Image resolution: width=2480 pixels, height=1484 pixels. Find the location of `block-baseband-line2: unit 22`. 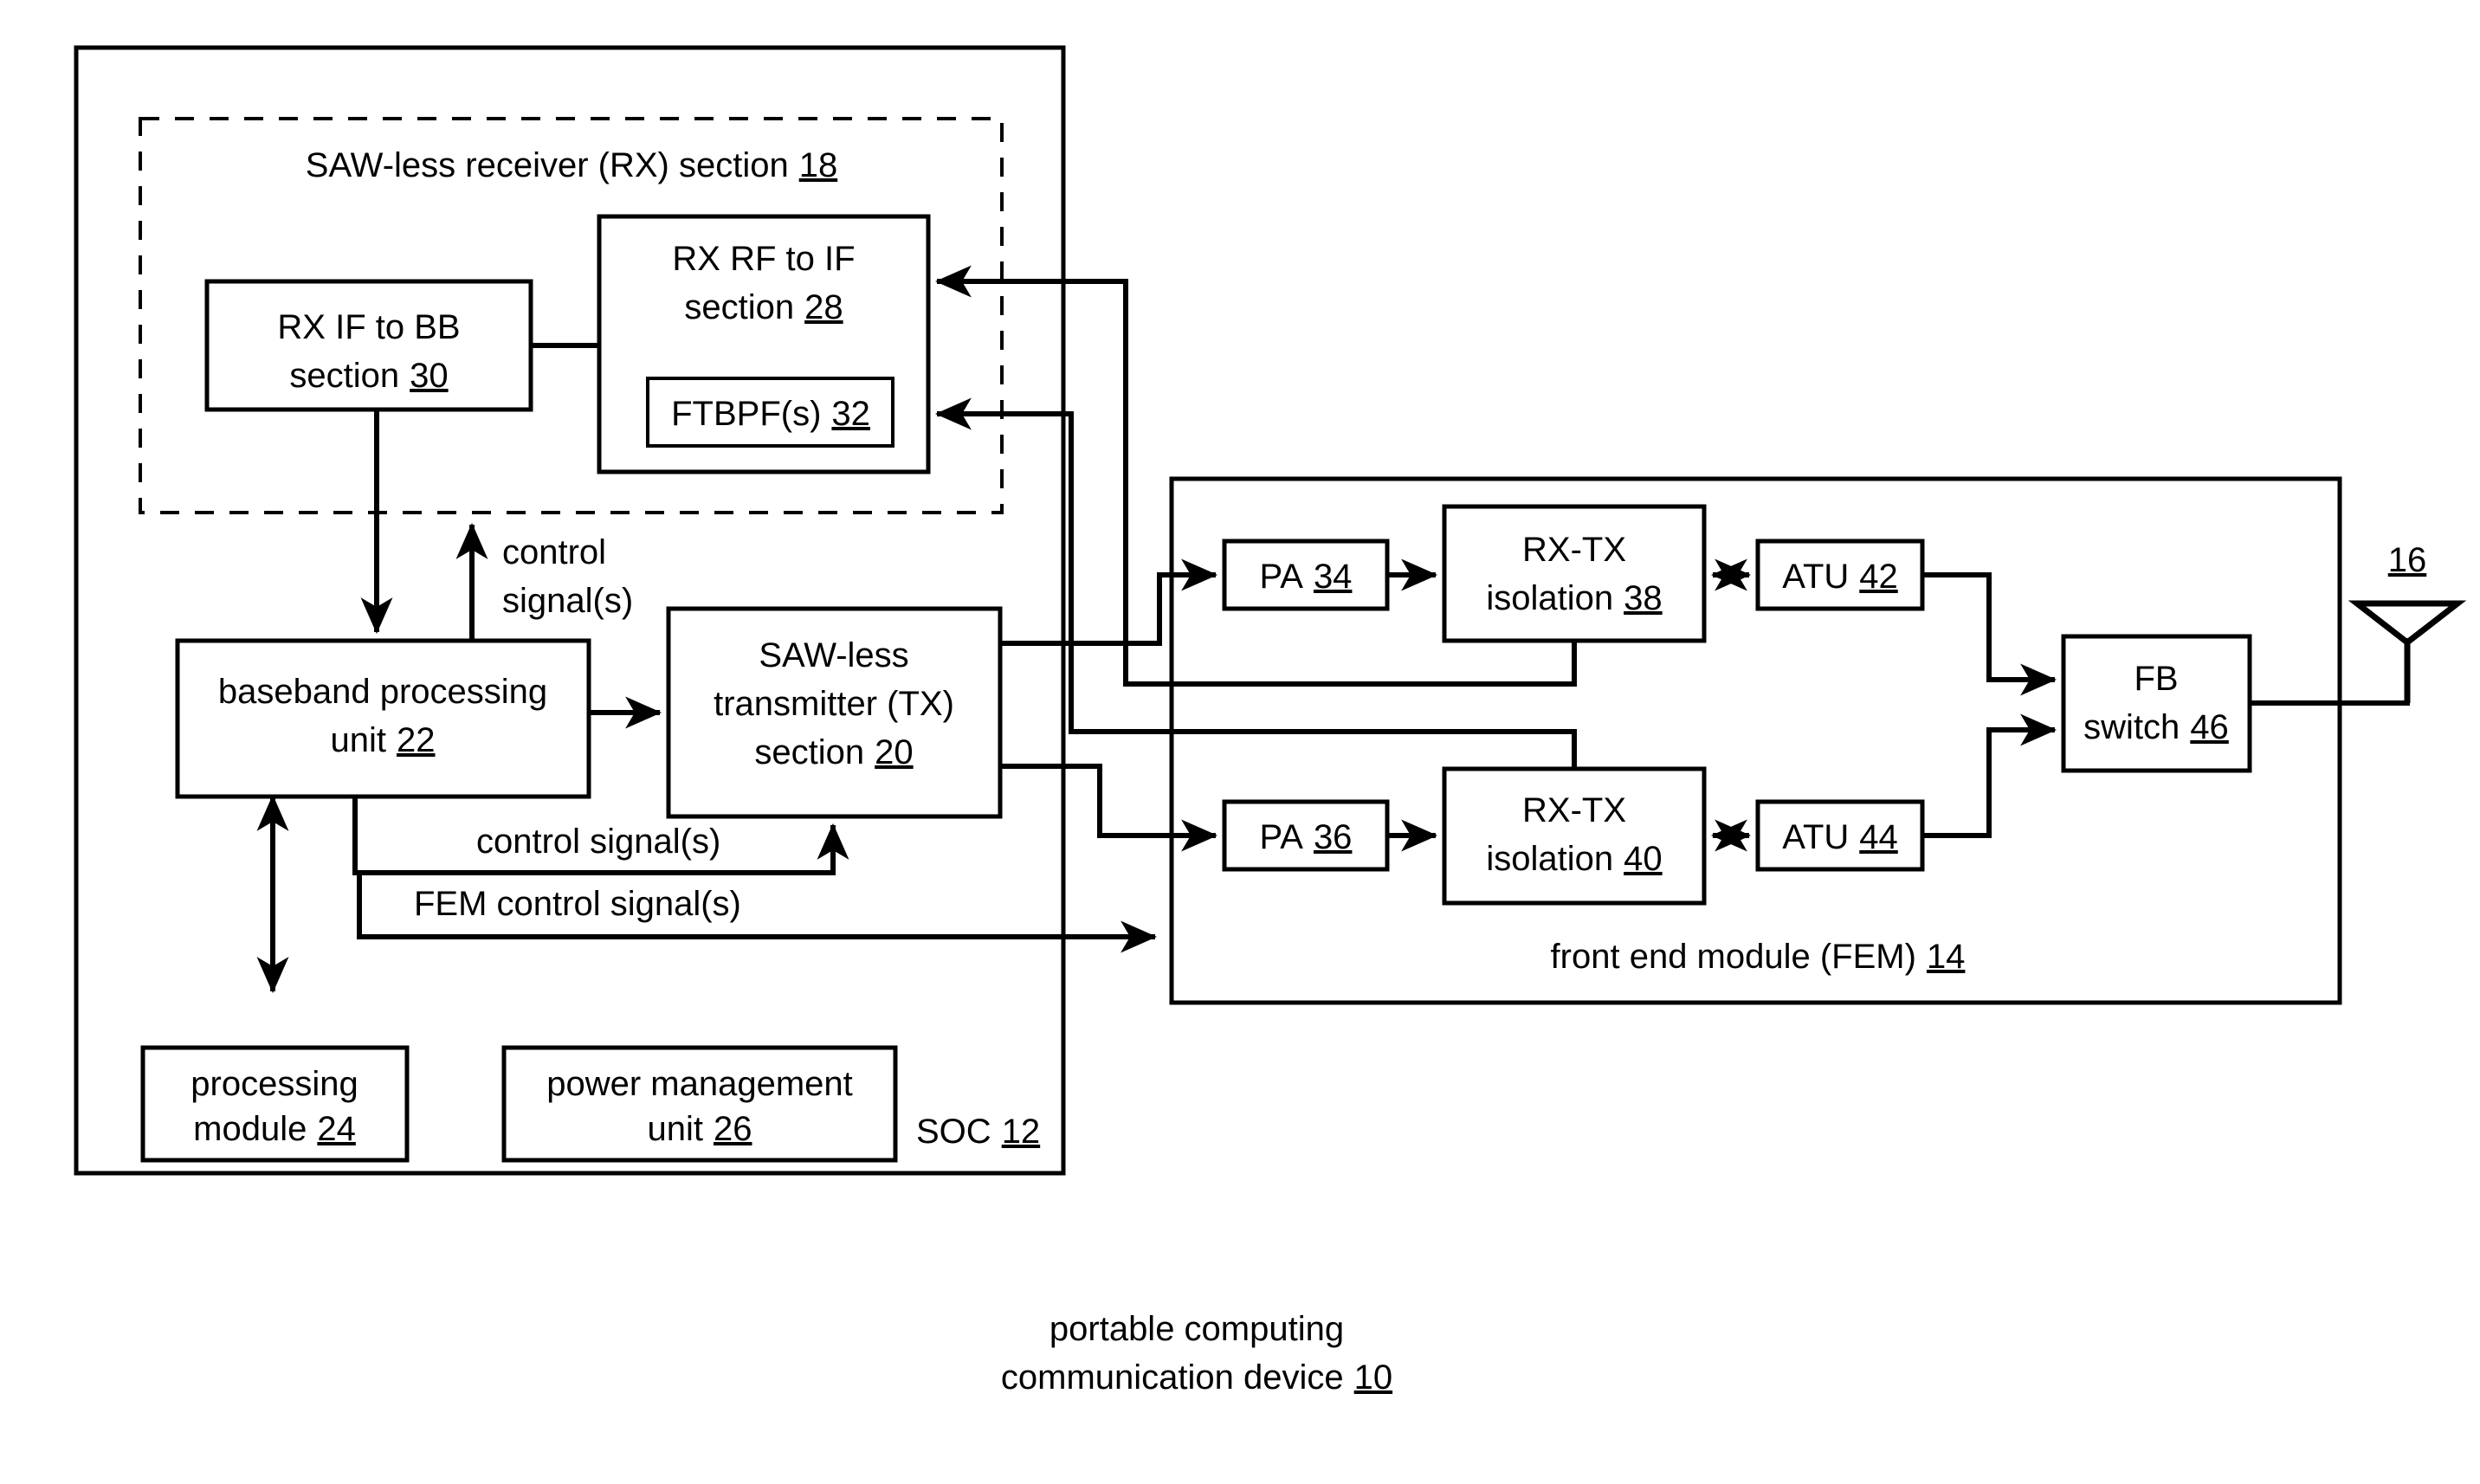

block-baseband-line2: unit 22 is located at coordinates (383, 740).